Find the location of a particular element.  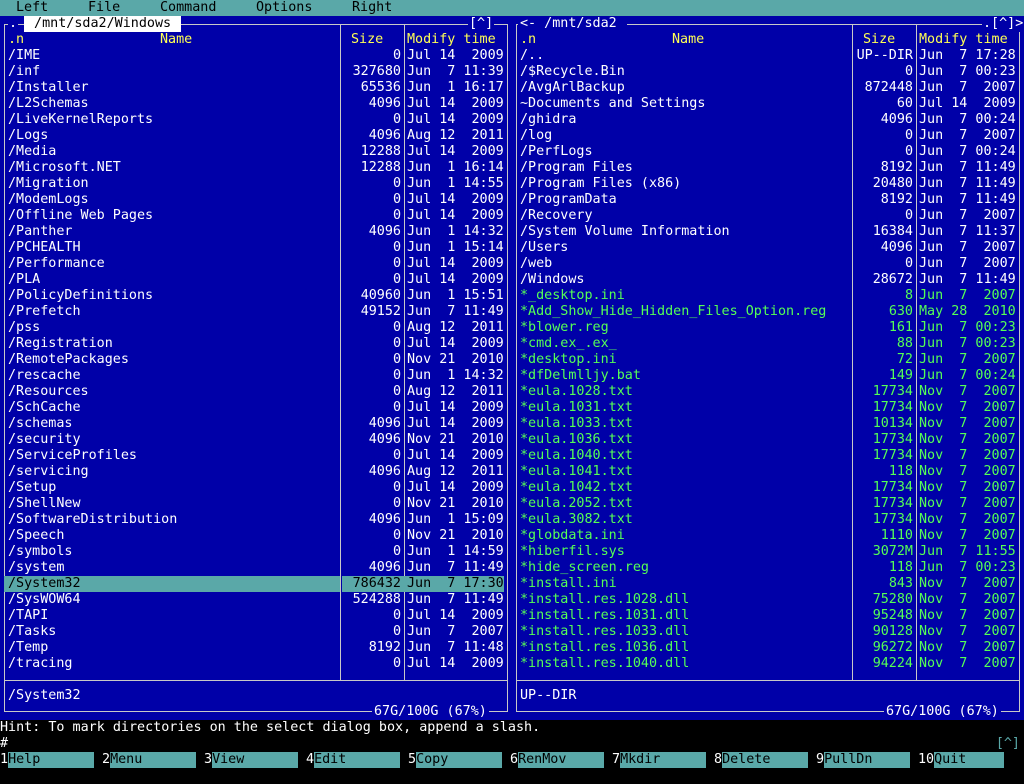

fkey-pulldn: 9PullDn is located at coordinates (863, 760).